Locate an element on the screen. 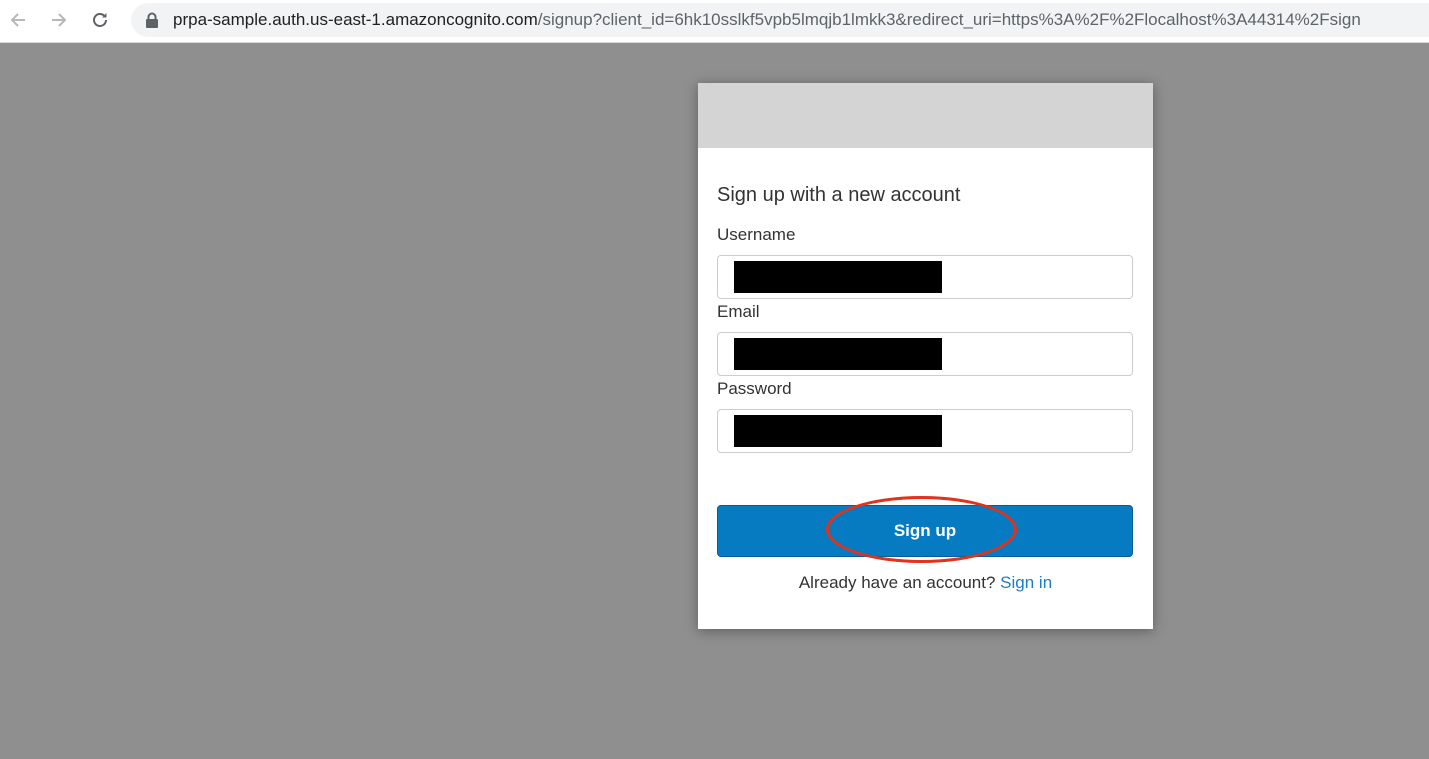 The image size is (1429, 759). signin-prompt-text: Already have an account? is located at coordinates (897, 582).